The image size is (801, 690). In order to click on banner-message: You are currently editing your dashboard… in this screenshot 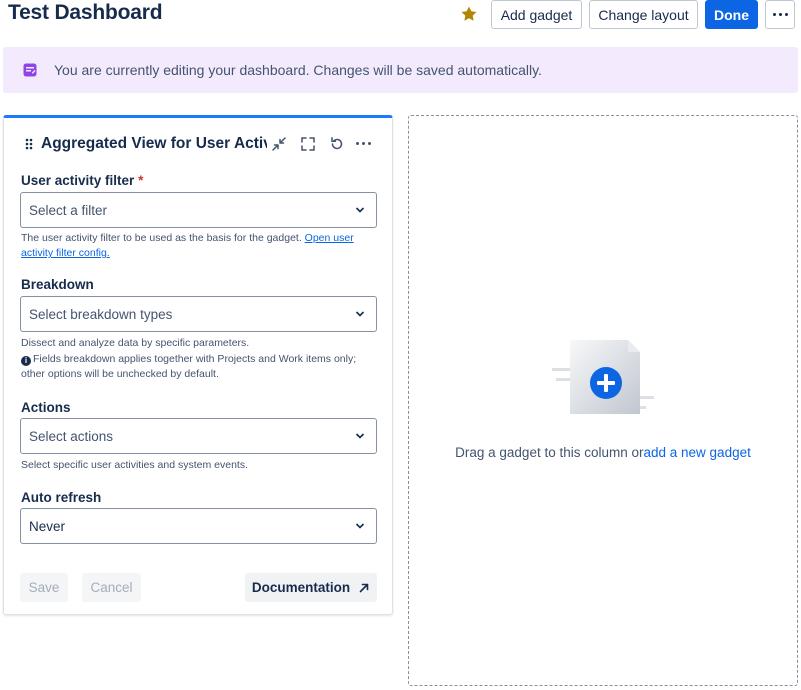, I will do `click(298, 70)`.